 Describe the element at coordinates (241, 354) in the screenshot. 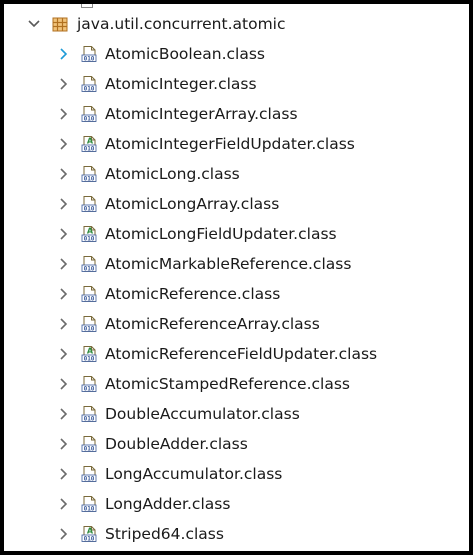

I see `class-file-label: AtomicReferenceFieldUpdater.class` at that location.